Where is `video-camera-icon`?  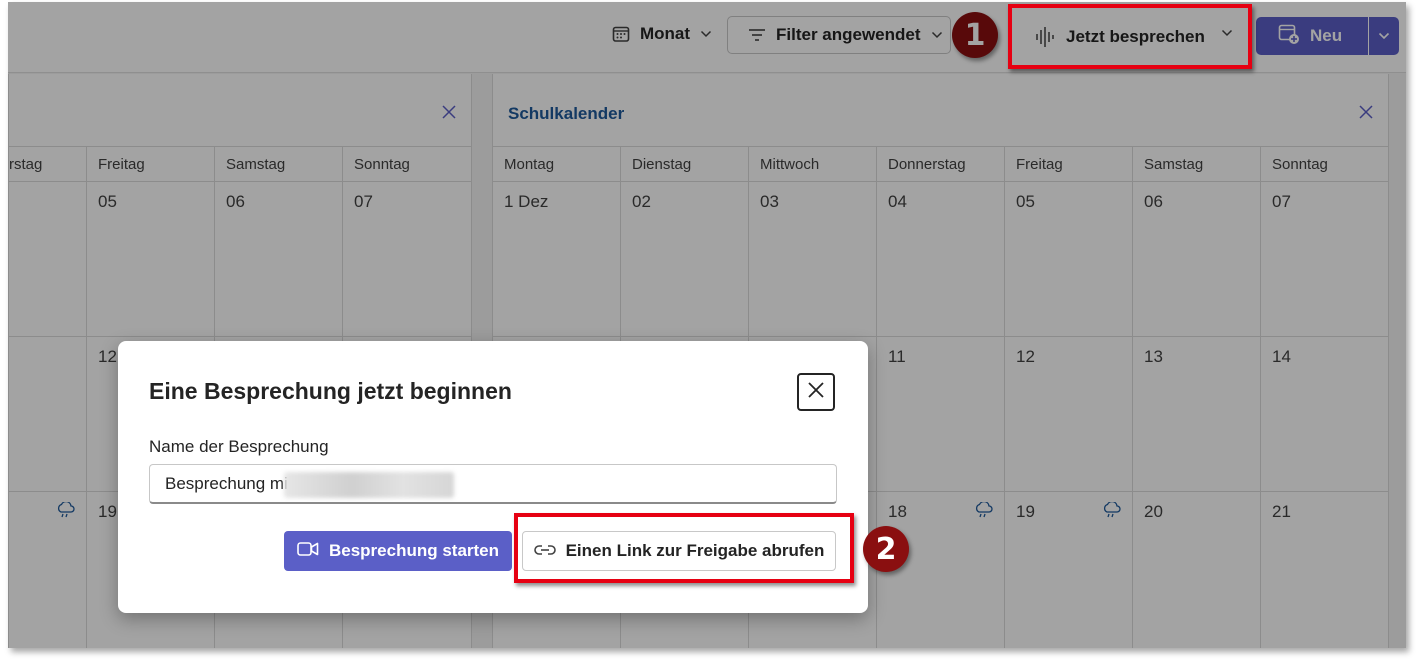 video-camera-icon is located at coordinates (308, 551).